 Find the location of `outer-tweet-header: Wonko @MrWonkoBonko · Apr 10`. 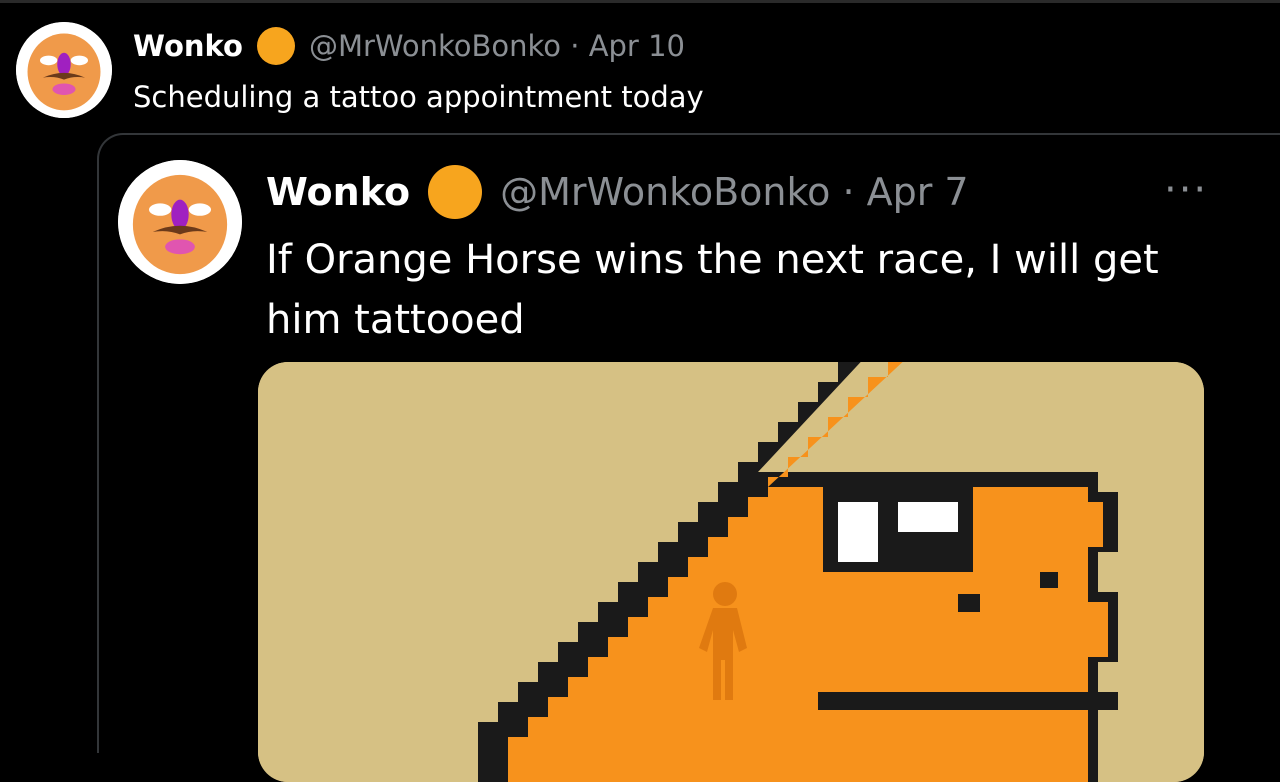

outer-tweet-header: Wonko @MrWonkoBonko · Apr 10 is located at coordinates (409, 46).